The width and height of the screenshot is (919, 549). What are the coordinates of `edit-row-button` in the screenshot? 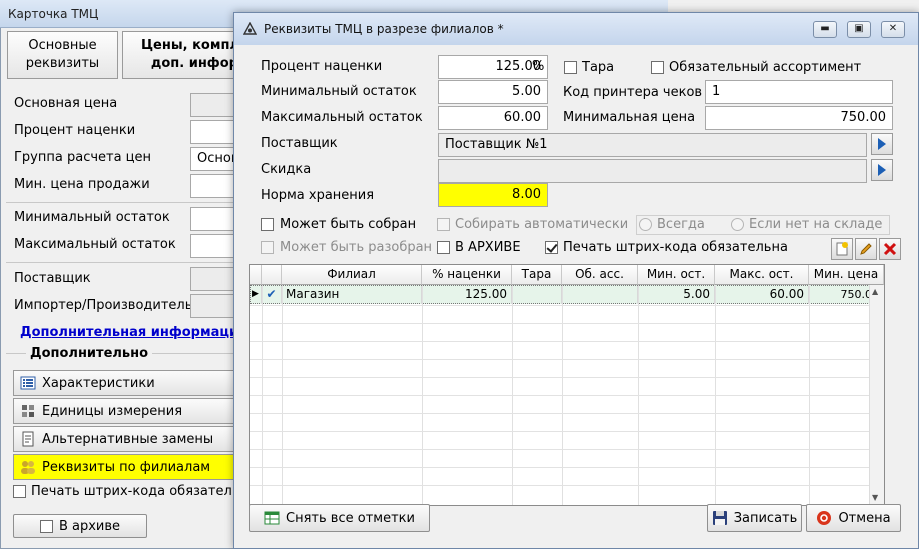 It's located at (866, 249).